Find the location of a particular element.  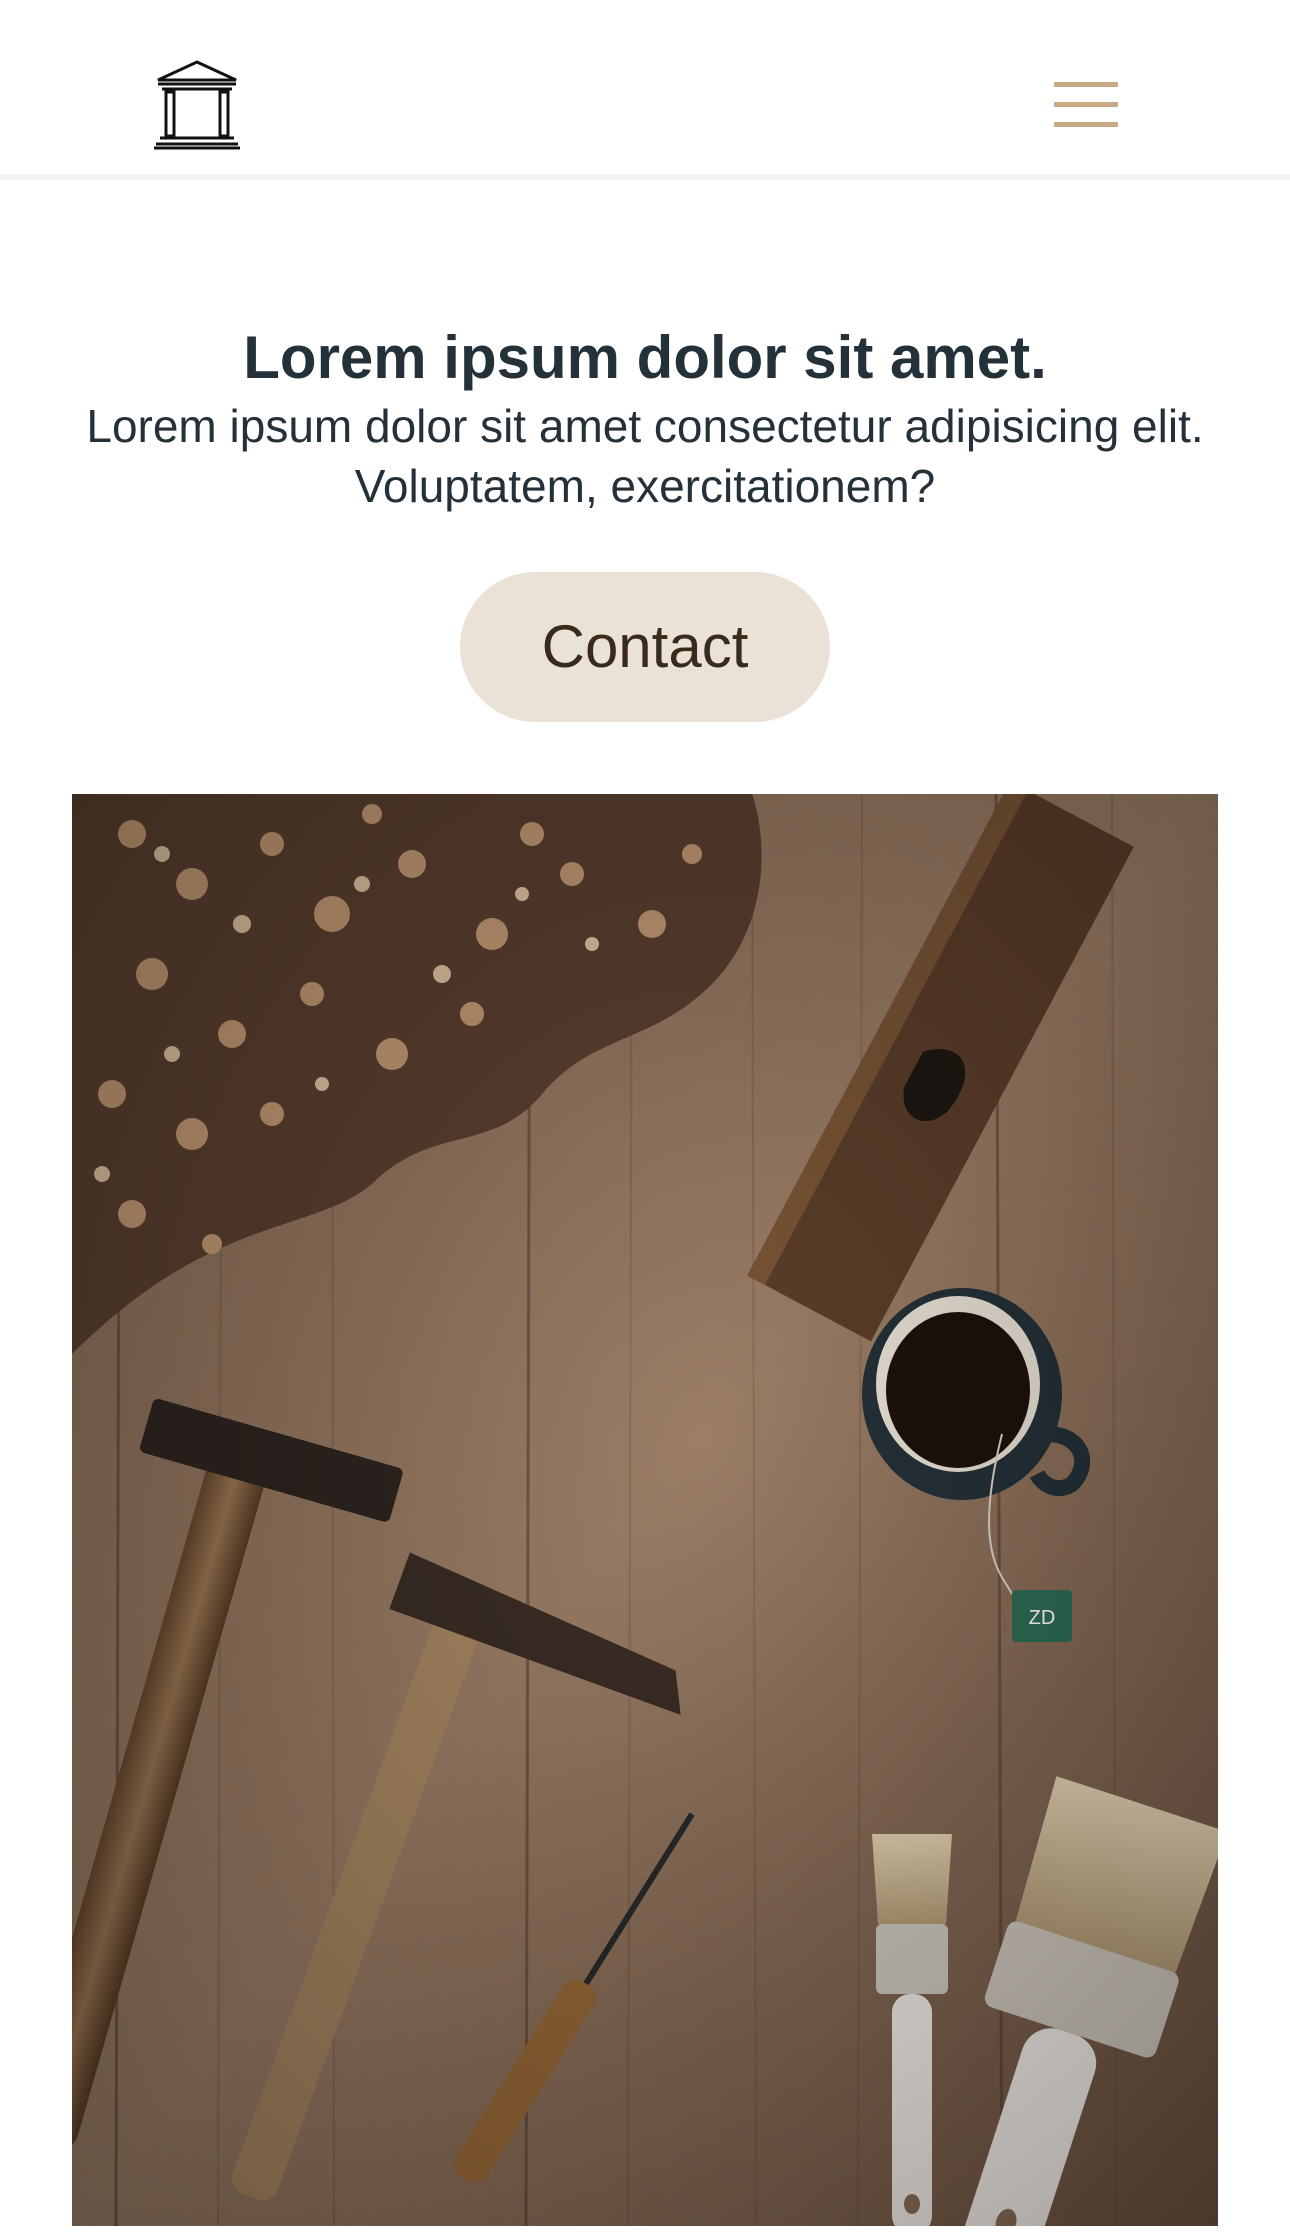

menu-line-bottom is located at coordinates (1086, 124).